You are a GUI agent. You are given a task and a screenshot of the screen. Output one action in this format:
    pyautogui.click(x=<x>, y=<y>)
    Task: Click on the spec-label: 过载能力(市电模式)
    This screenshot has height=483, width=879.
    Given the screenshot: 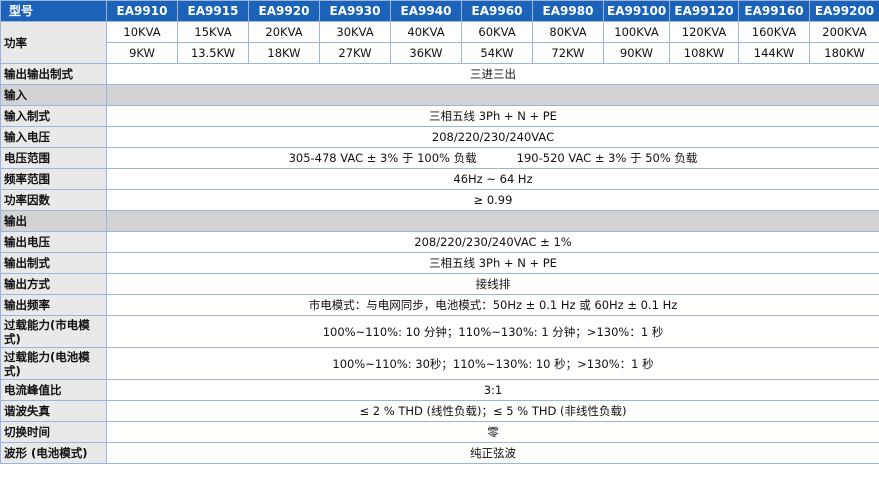 What is the action you would take?
    pyautogui.click(x=53, y=331)
    